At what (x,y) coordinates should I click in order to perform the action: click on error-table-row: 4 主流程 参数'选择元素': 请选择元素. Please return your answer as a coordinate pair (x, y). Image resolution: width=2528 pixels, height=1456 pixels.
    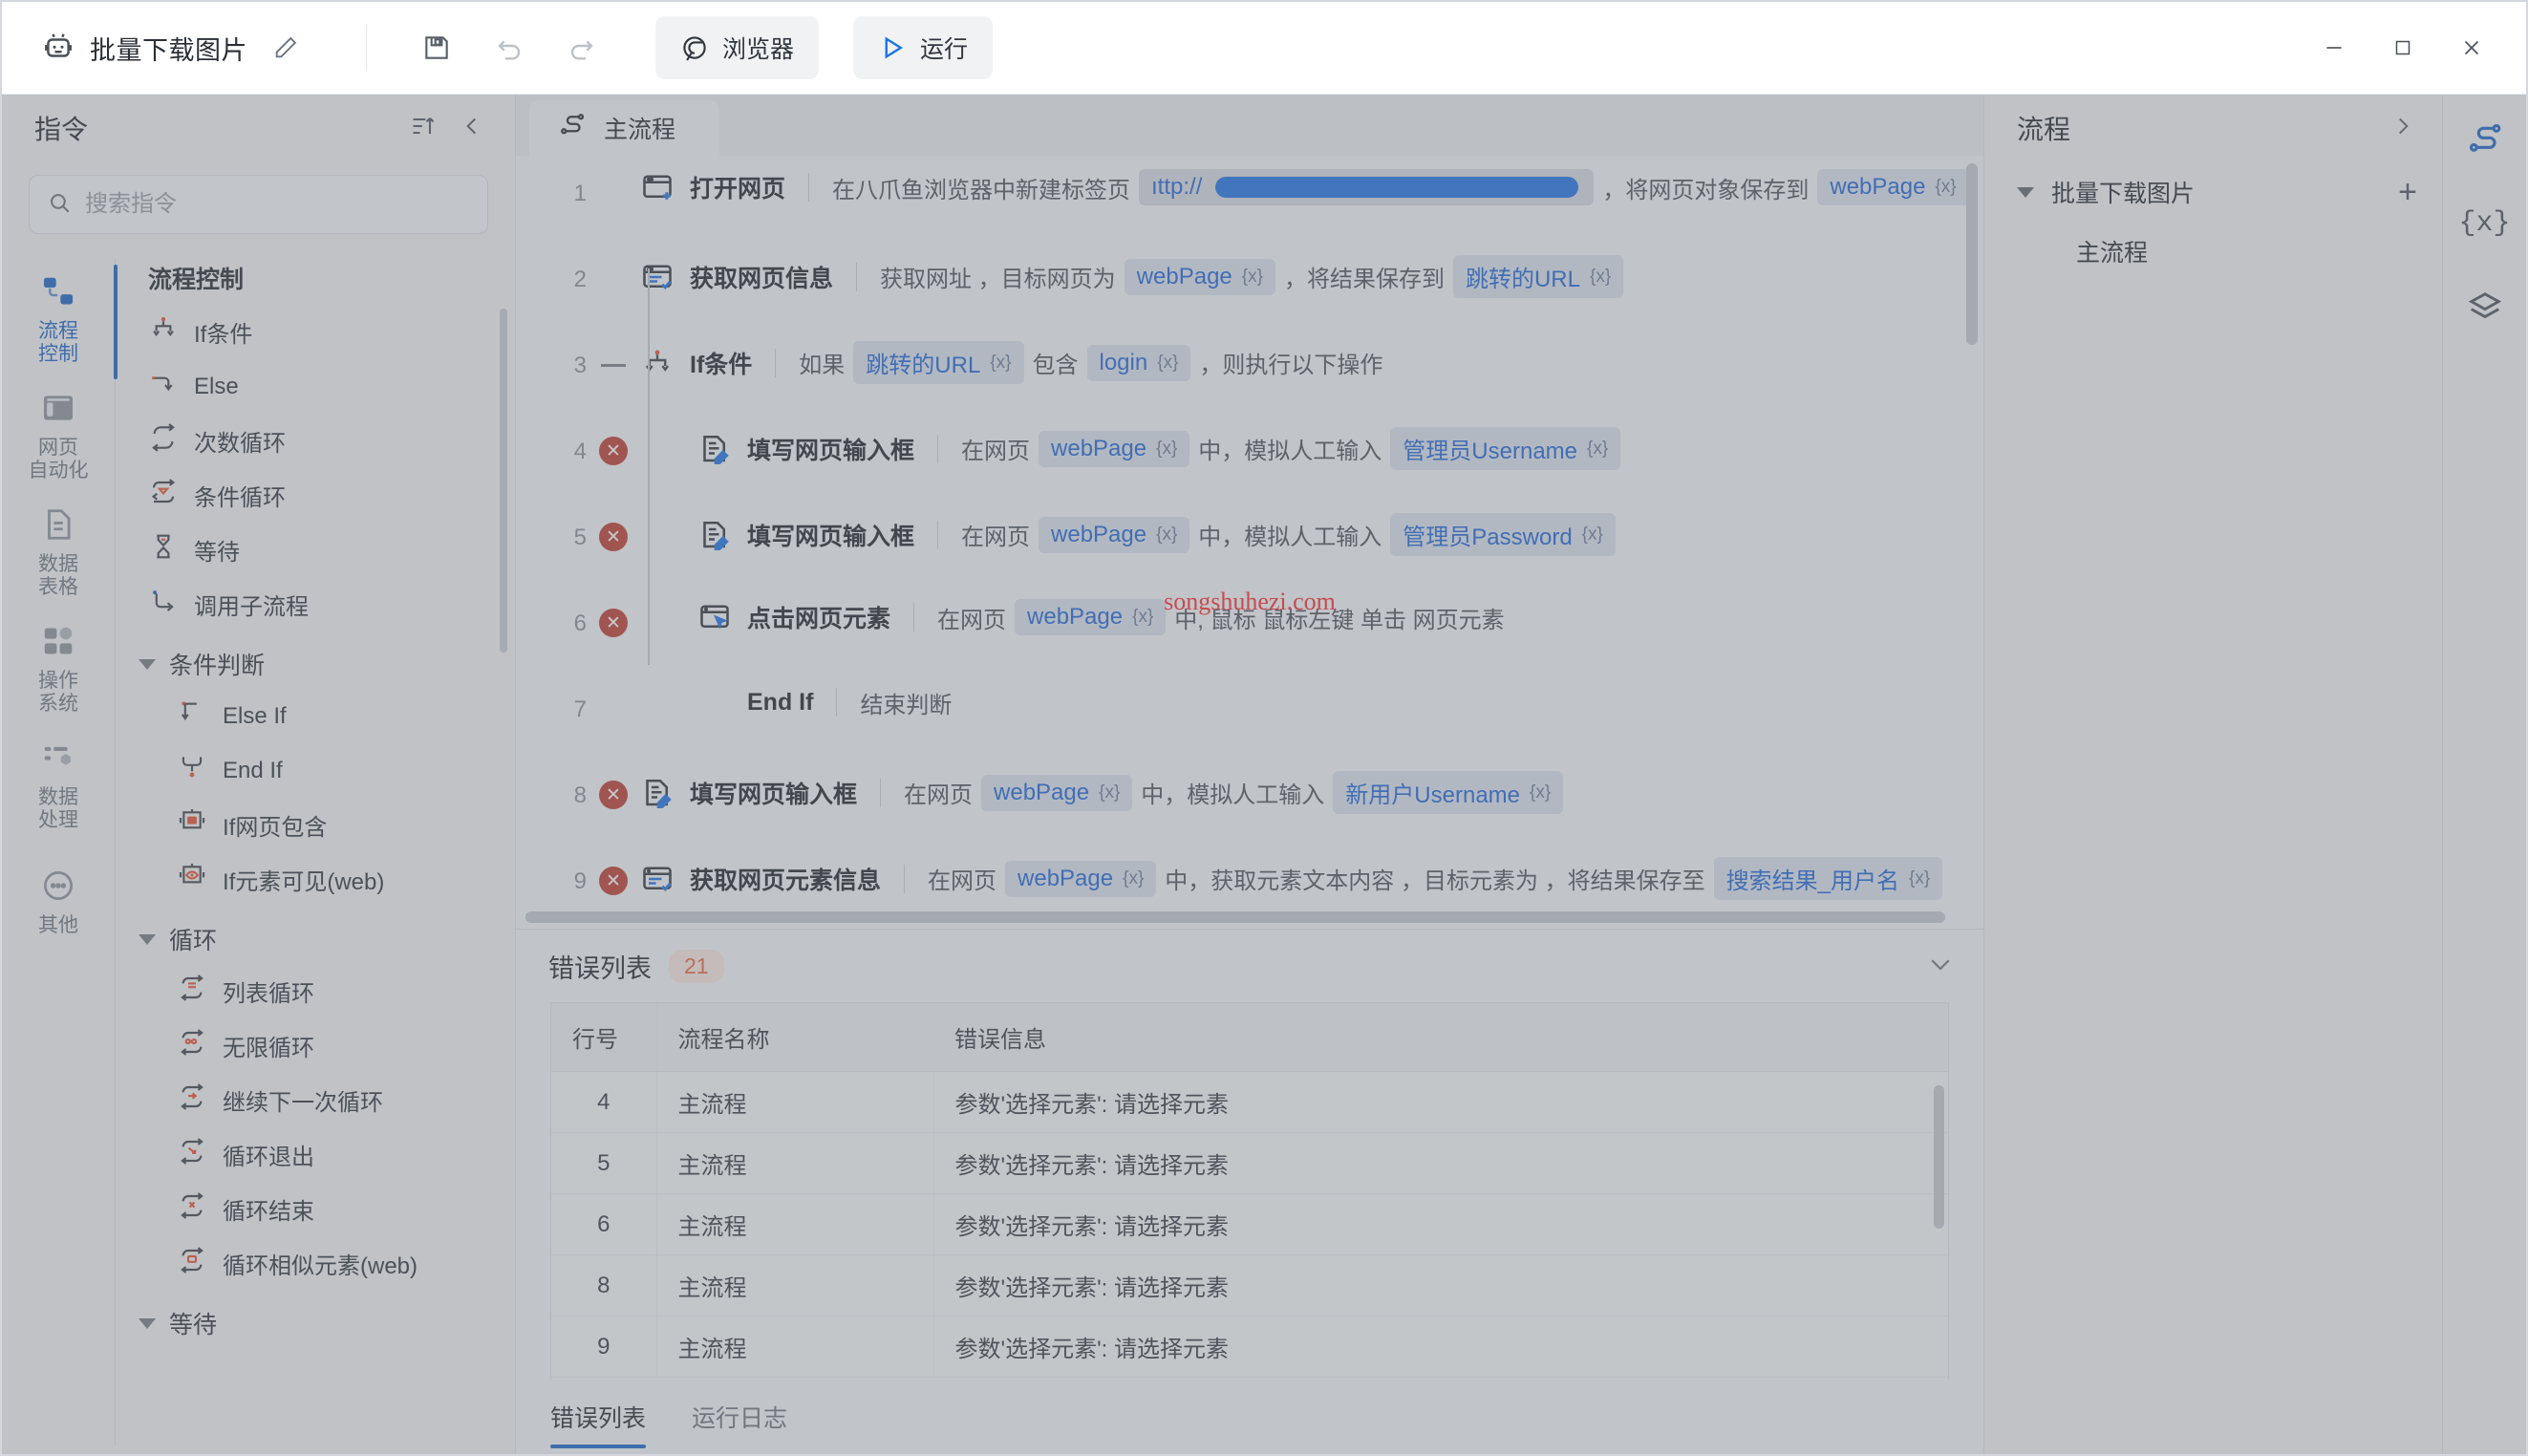
    Looking at the image, I should click on (1249, 1102).